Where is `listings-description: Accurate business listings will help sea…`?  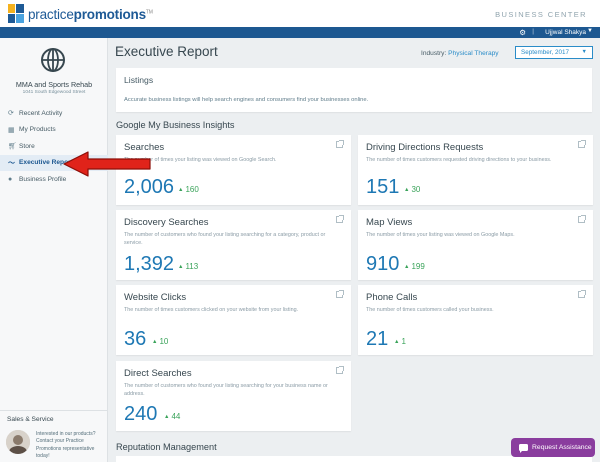 listings-description: Accurate business listings will help sea… is located at coordinates (246, 100).